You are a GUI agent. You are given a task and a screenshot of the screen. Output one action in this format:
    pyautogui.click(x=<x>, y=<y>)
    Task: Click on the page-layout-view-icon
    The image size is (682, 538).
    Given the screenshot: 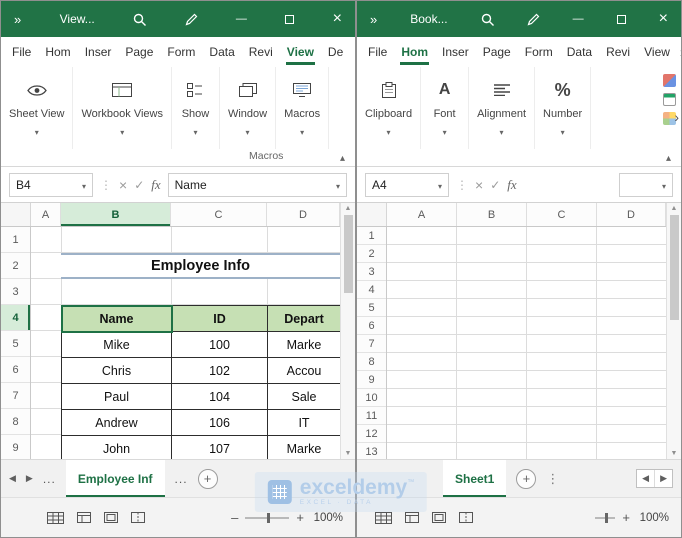 What is the action you would take?
    pyautogui.click(x=111, y=517)
    